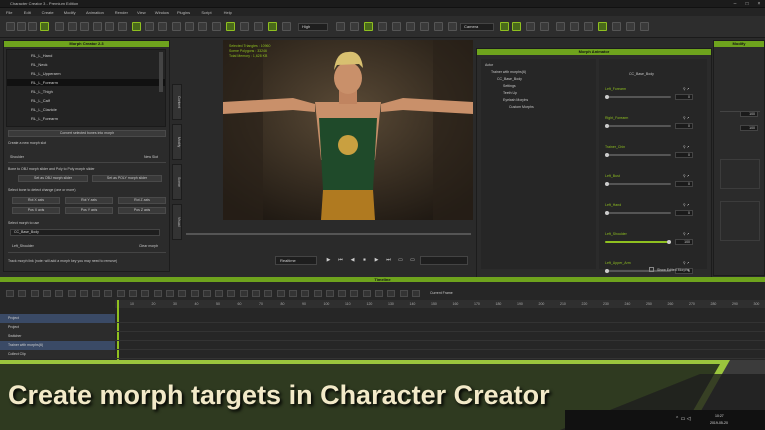 The height and width of the screenshot is (430, 765). Describe the element at coordinates (759, 4) in the screenshot. I see `close-button: ×` at that location.